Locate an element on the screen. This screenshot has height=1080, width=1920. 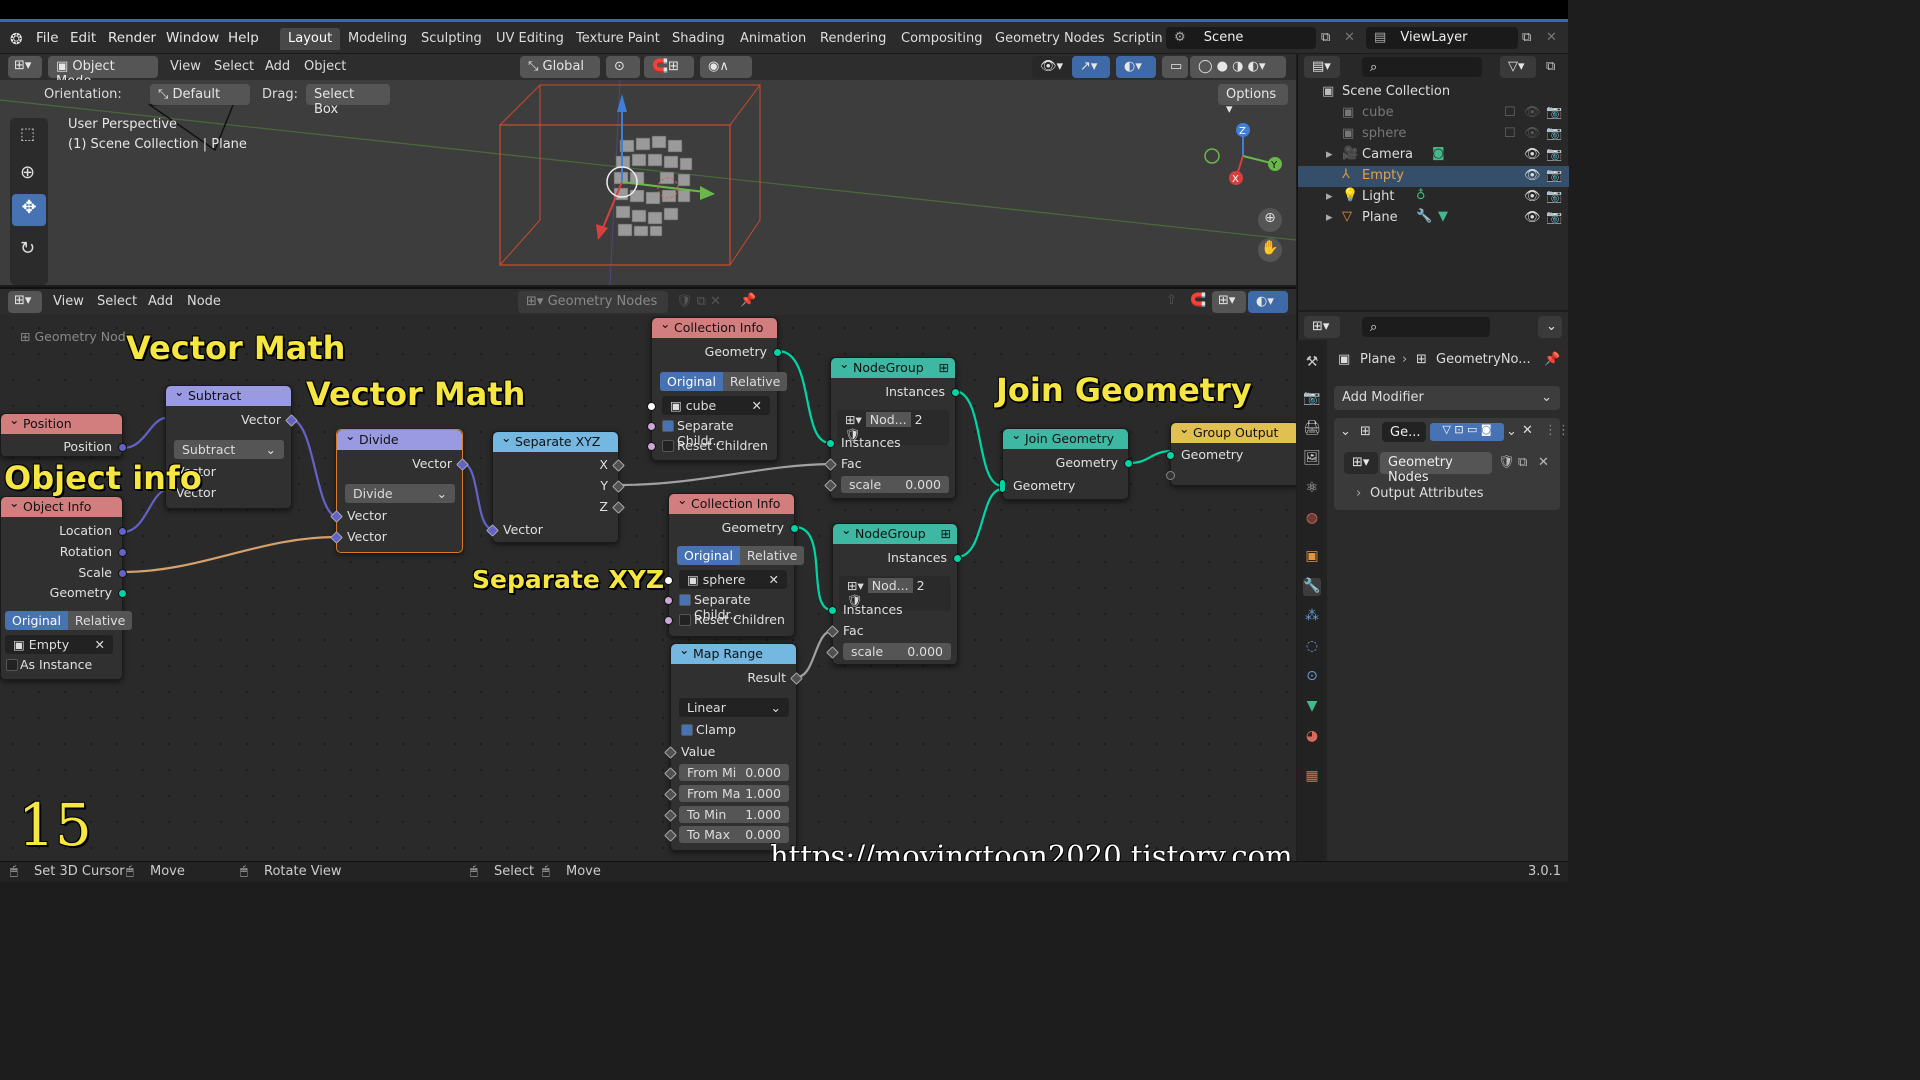
snap-icon: 🧲⊞ is located at coordinates (669, 67).